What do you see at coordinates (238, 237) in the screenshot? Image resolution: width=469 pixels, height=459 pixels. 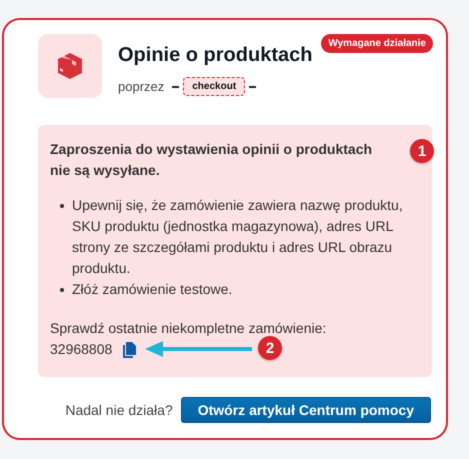 I see `bullet-text: Upewnij się, że zamówienie zawiera nazwę produktu, SKU produktu (jednostka magazynowa), adres URL strony ze szczegółami produktu i adres URL obrazu produktu.` at bounding box center [238, 237].